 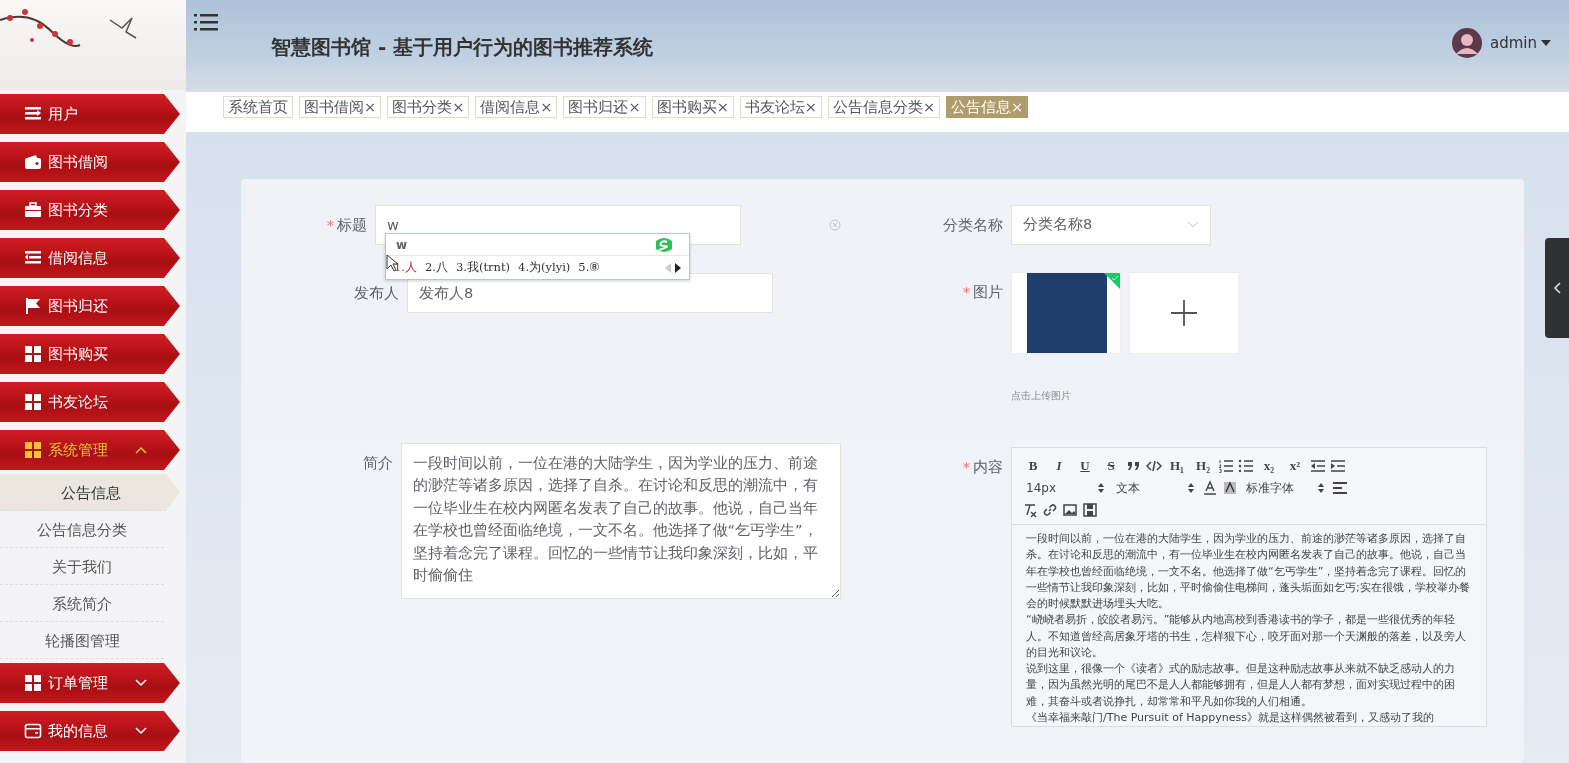 I want to click on editor-paragraph: “峣峣者易折，皎皎者易污。”能够从内地高校到香港读书的学子，都是一些很优秀的年轻人。不知道曾经高居象牙塔的书生，怎样狠下心，咬牙面对那一个天渊般的落差，以及旁人的目光和议论。, so click(x=1246, y=636).